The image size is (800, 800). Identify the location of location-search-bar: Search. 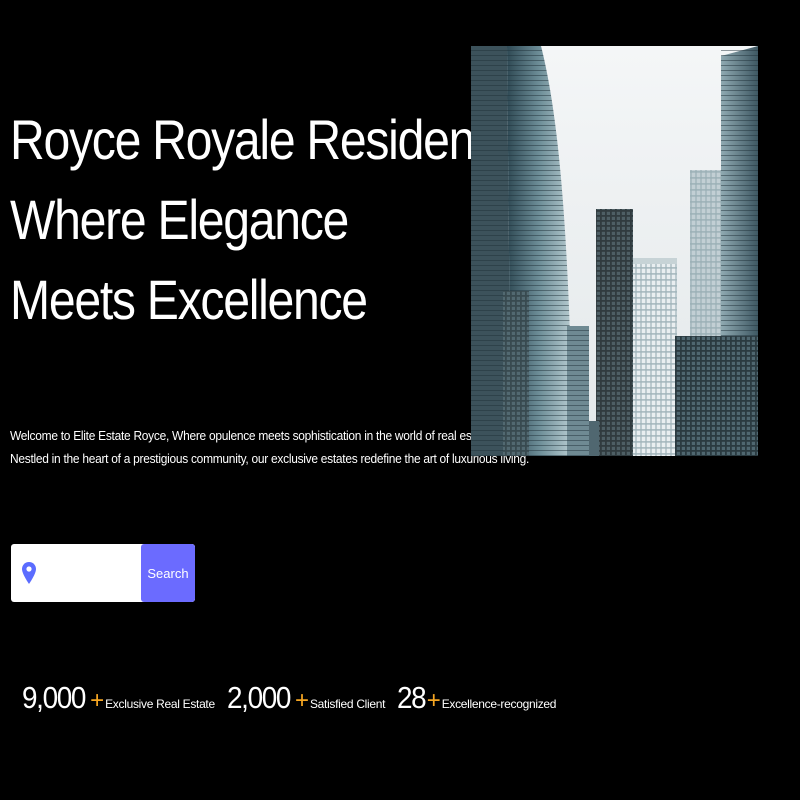
(103, 573).